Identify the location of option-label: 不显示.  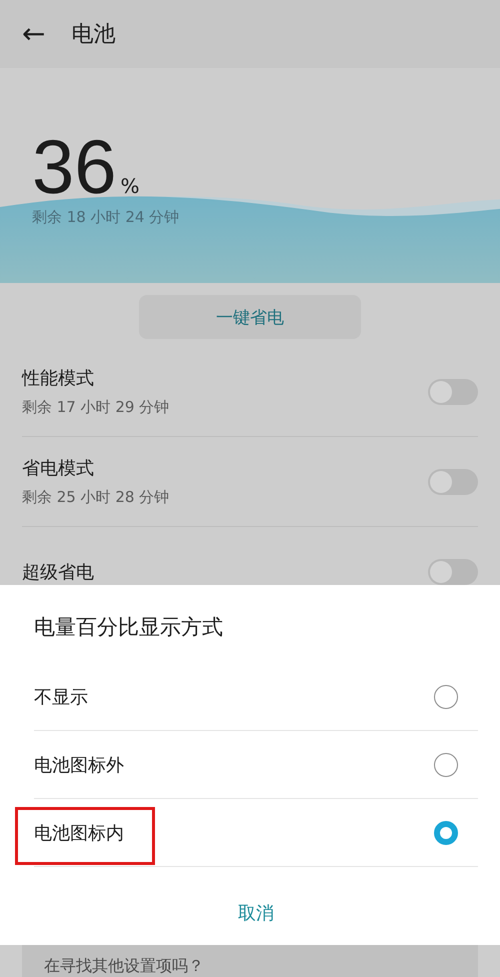
(61, 696).